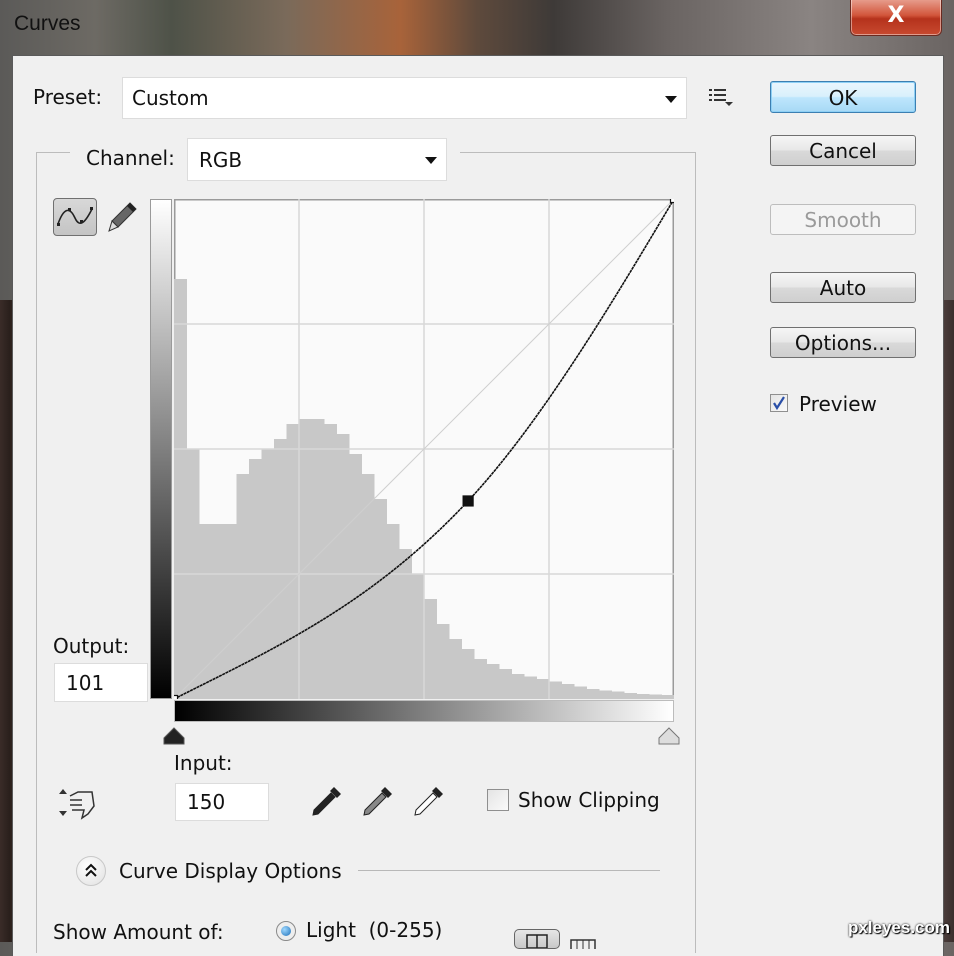 This screenshot has height=956, width=954. I want to click on auto-button: Auto, so click(843, 287).